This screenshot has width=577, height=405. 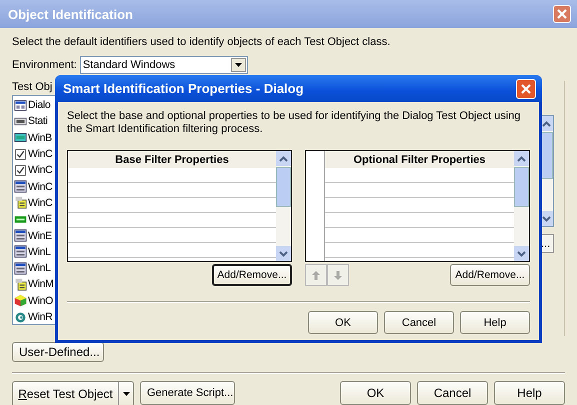 I want to click on test-object-item: WinB, so click(x=35, y=138).